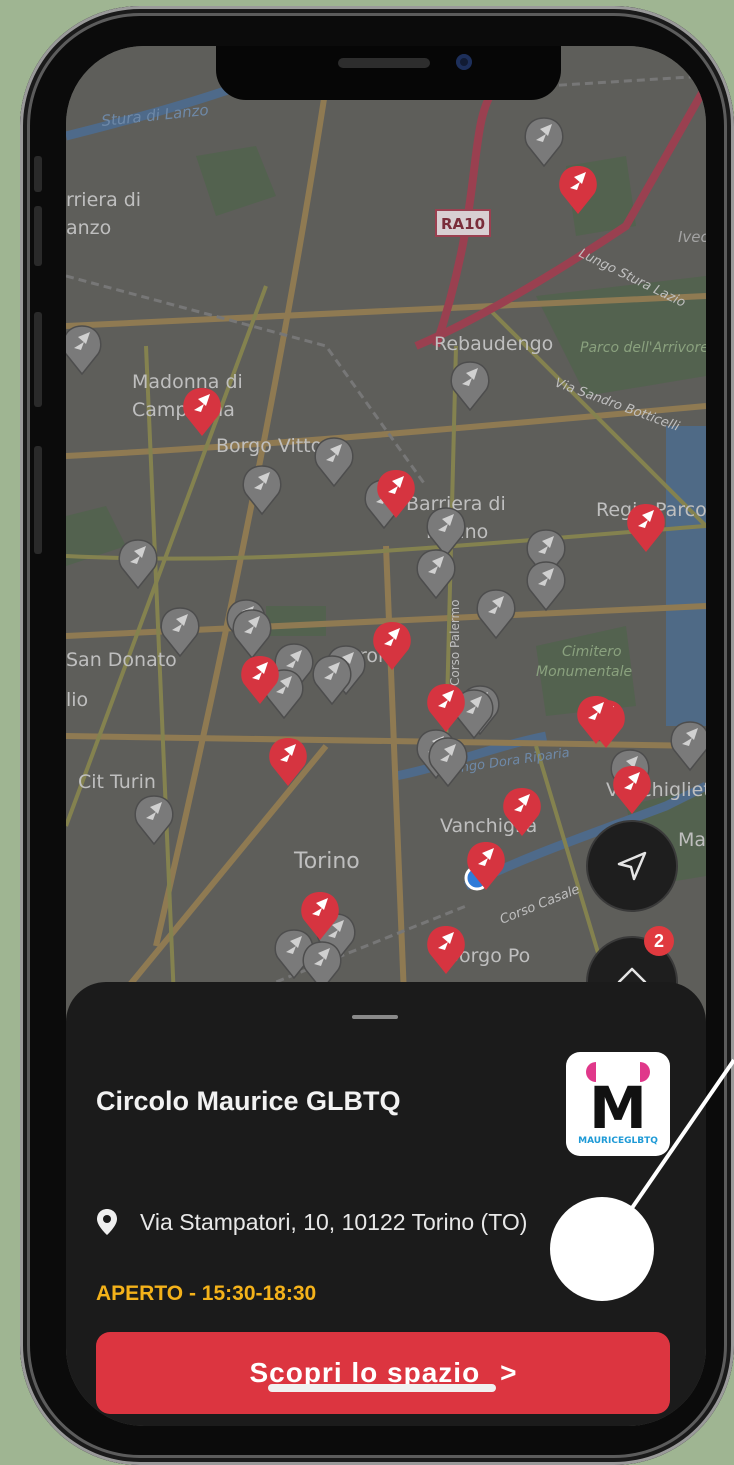  Describe the element at coordinates (584, 672) in the screenshot. I see `map-label-cimitero-2: Monumentale` at that location.